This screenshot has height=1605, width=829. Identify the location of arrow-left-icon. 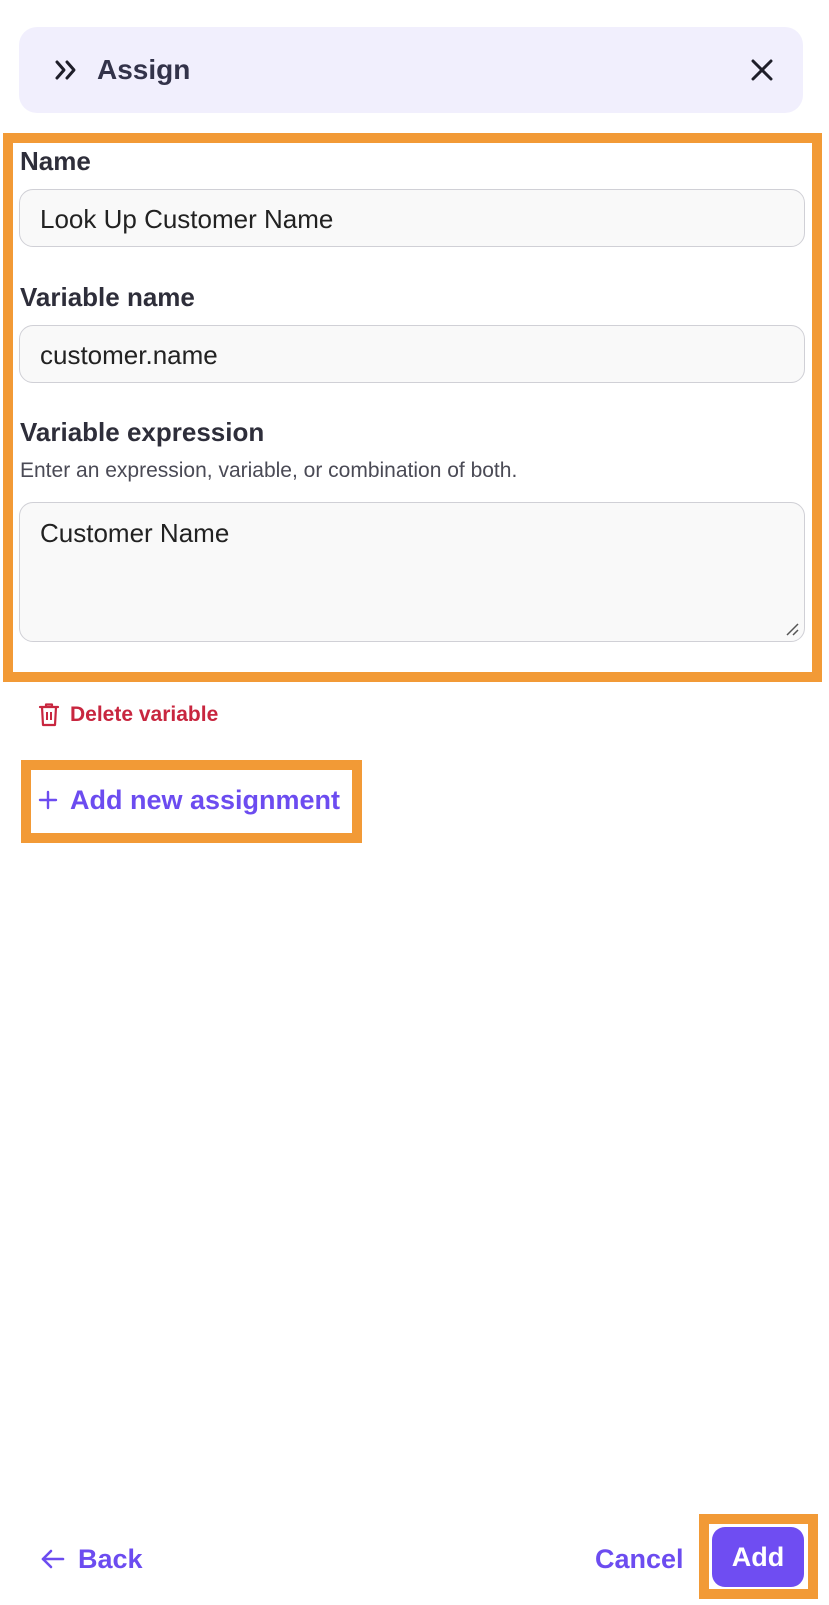
(53, 1559).